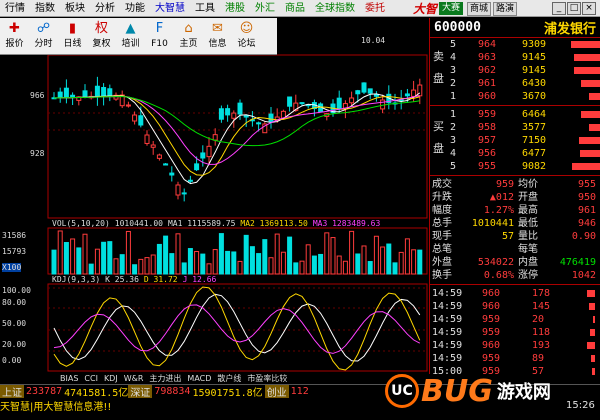  What do you see at coordinates (534, 153) in the screenshot?
I see `volume: 6477` at bounding box center [534, 153].